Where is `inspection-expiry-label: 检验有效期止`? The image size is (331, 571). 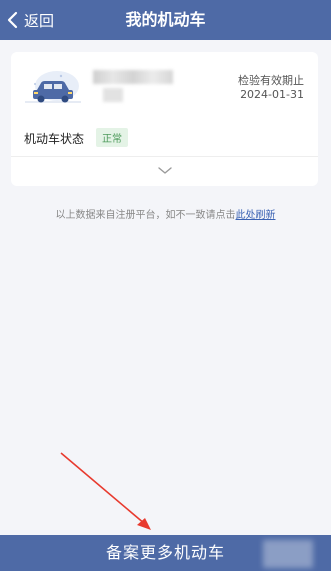 inspection-expiry-label: 检验有效期止 is located at coordinates (271, 80).